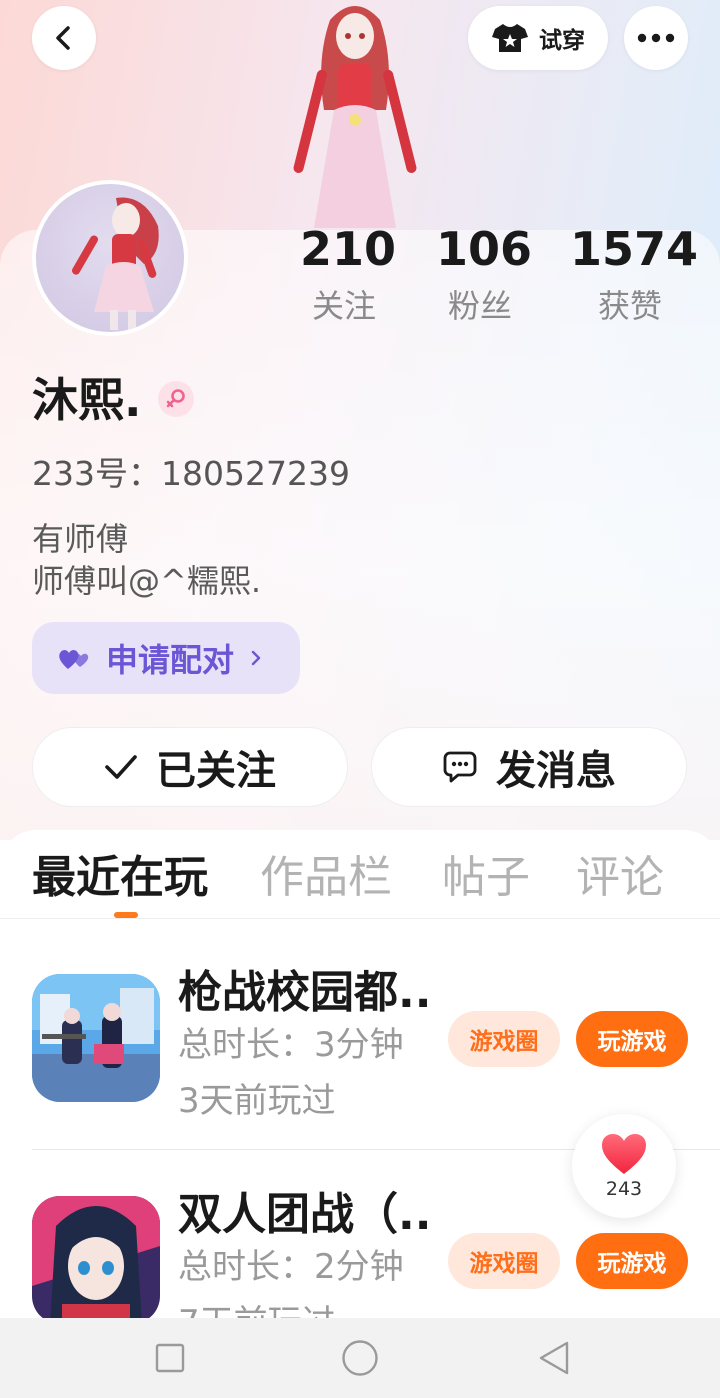  What do you see at coordinates (256, 658) in the screenshot?
I see `chevron-right-icon` at bounding box center [256, 658].